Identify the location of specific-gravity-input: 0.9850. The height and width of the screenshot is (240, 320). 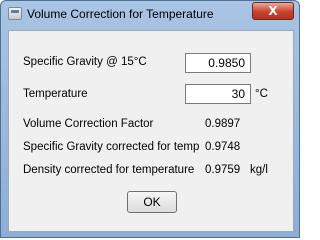
(218, 63).